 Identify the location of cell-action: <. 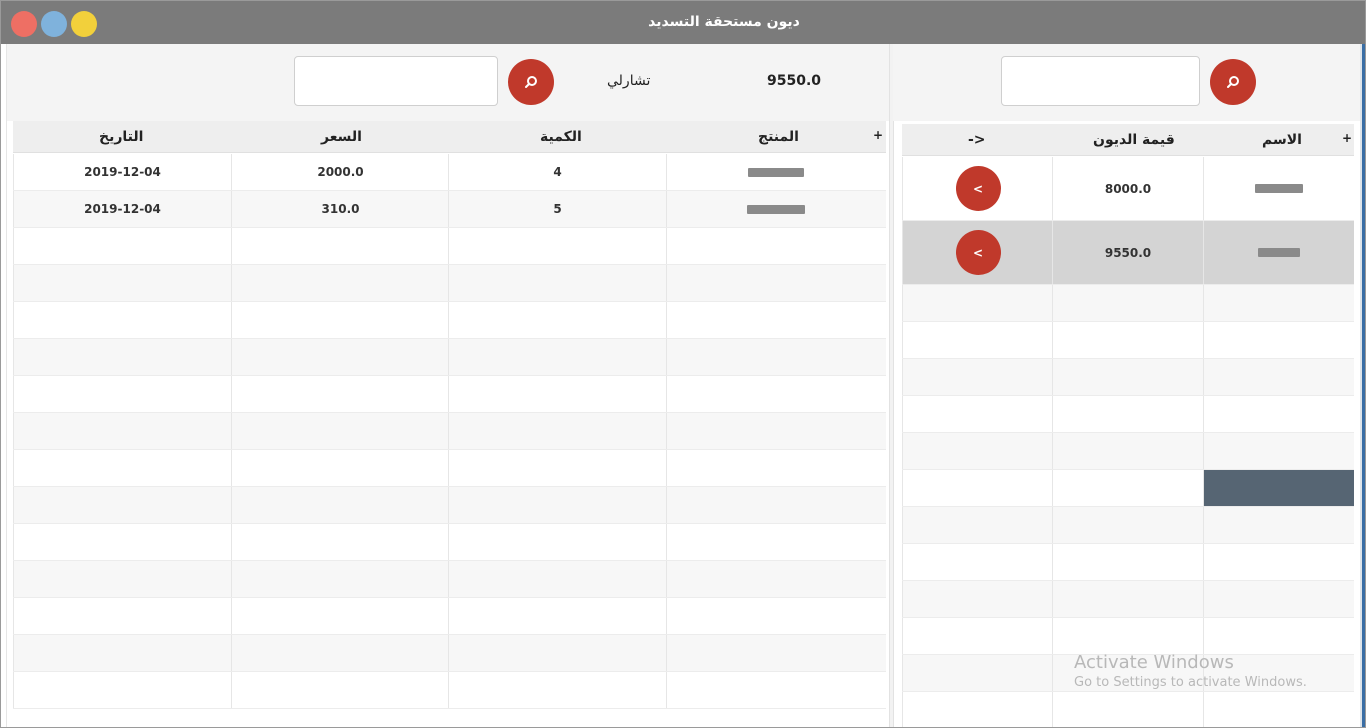
(977, 188).